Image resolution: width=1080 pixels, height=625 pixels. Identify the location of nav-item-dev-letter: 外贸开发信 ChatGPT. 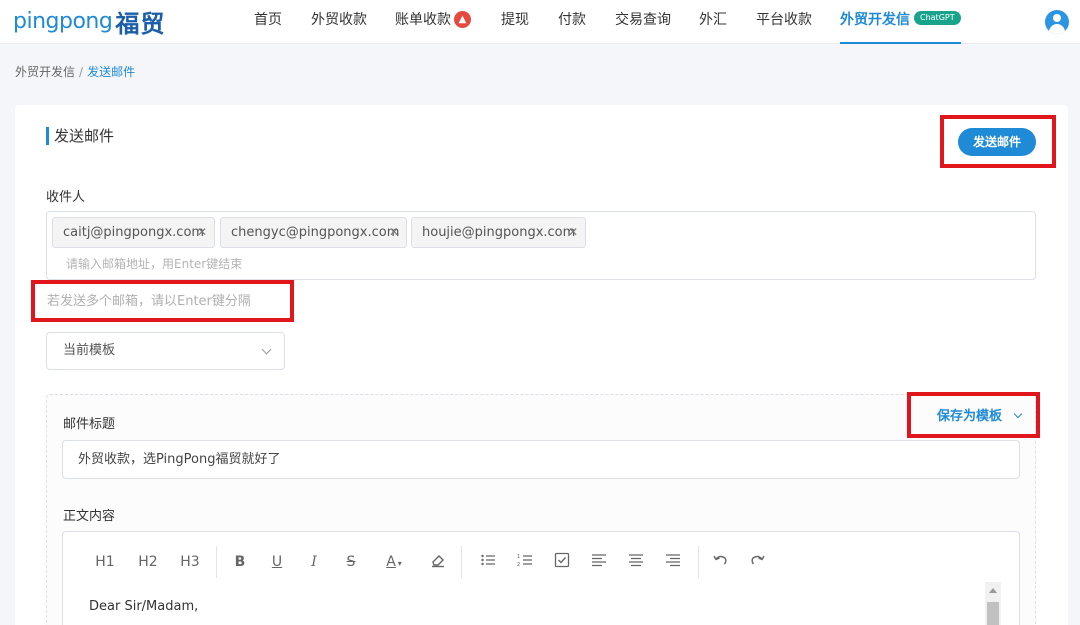
(900, 22).